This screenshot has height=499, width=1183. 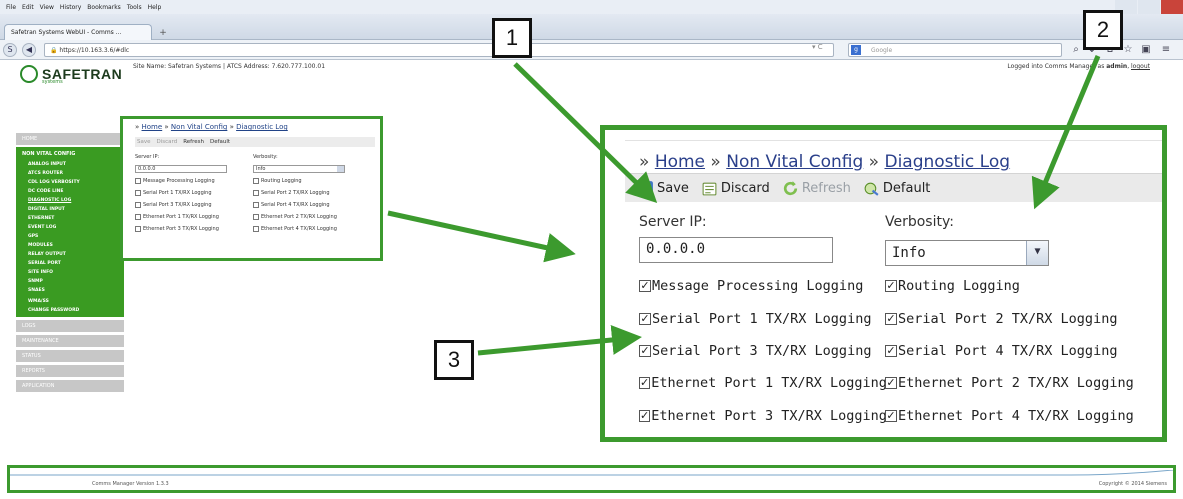 What do you see at coordinates (1103, 30) in the screenshot?
I see `callout-2: 2` at bounding box center [1103, 30].